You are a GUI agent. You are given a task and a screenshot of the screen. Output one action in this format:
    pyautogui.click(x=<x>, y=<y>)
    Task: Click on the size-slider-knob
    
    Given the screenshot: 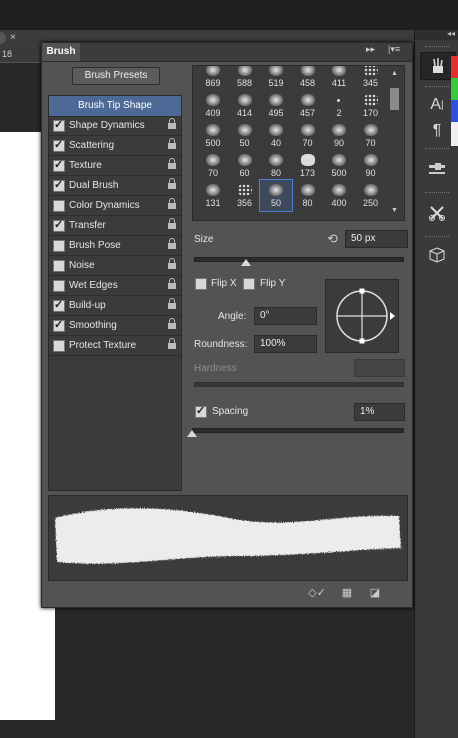 What is the action you would take?
    pyautogui.click(x=246, y=262)
    